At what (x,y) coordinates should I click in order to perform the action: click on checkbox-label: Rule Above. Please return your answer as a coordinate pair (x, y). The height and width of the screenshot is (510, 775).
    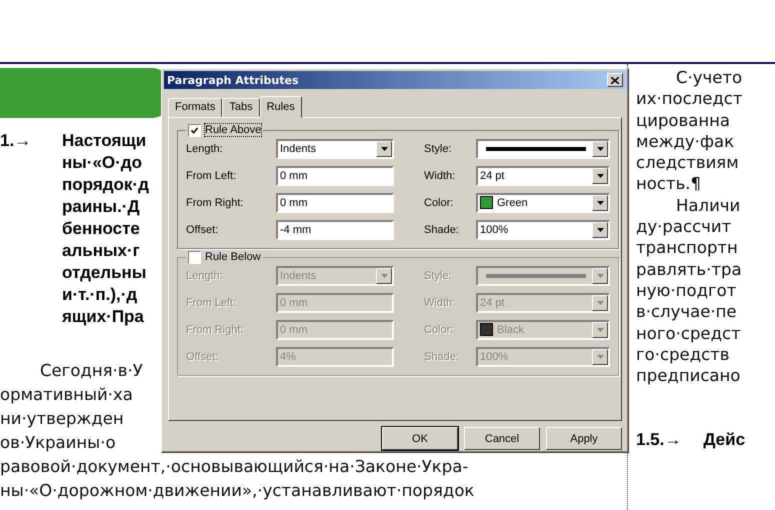
    Looking at the image, I should click on (233, 130).